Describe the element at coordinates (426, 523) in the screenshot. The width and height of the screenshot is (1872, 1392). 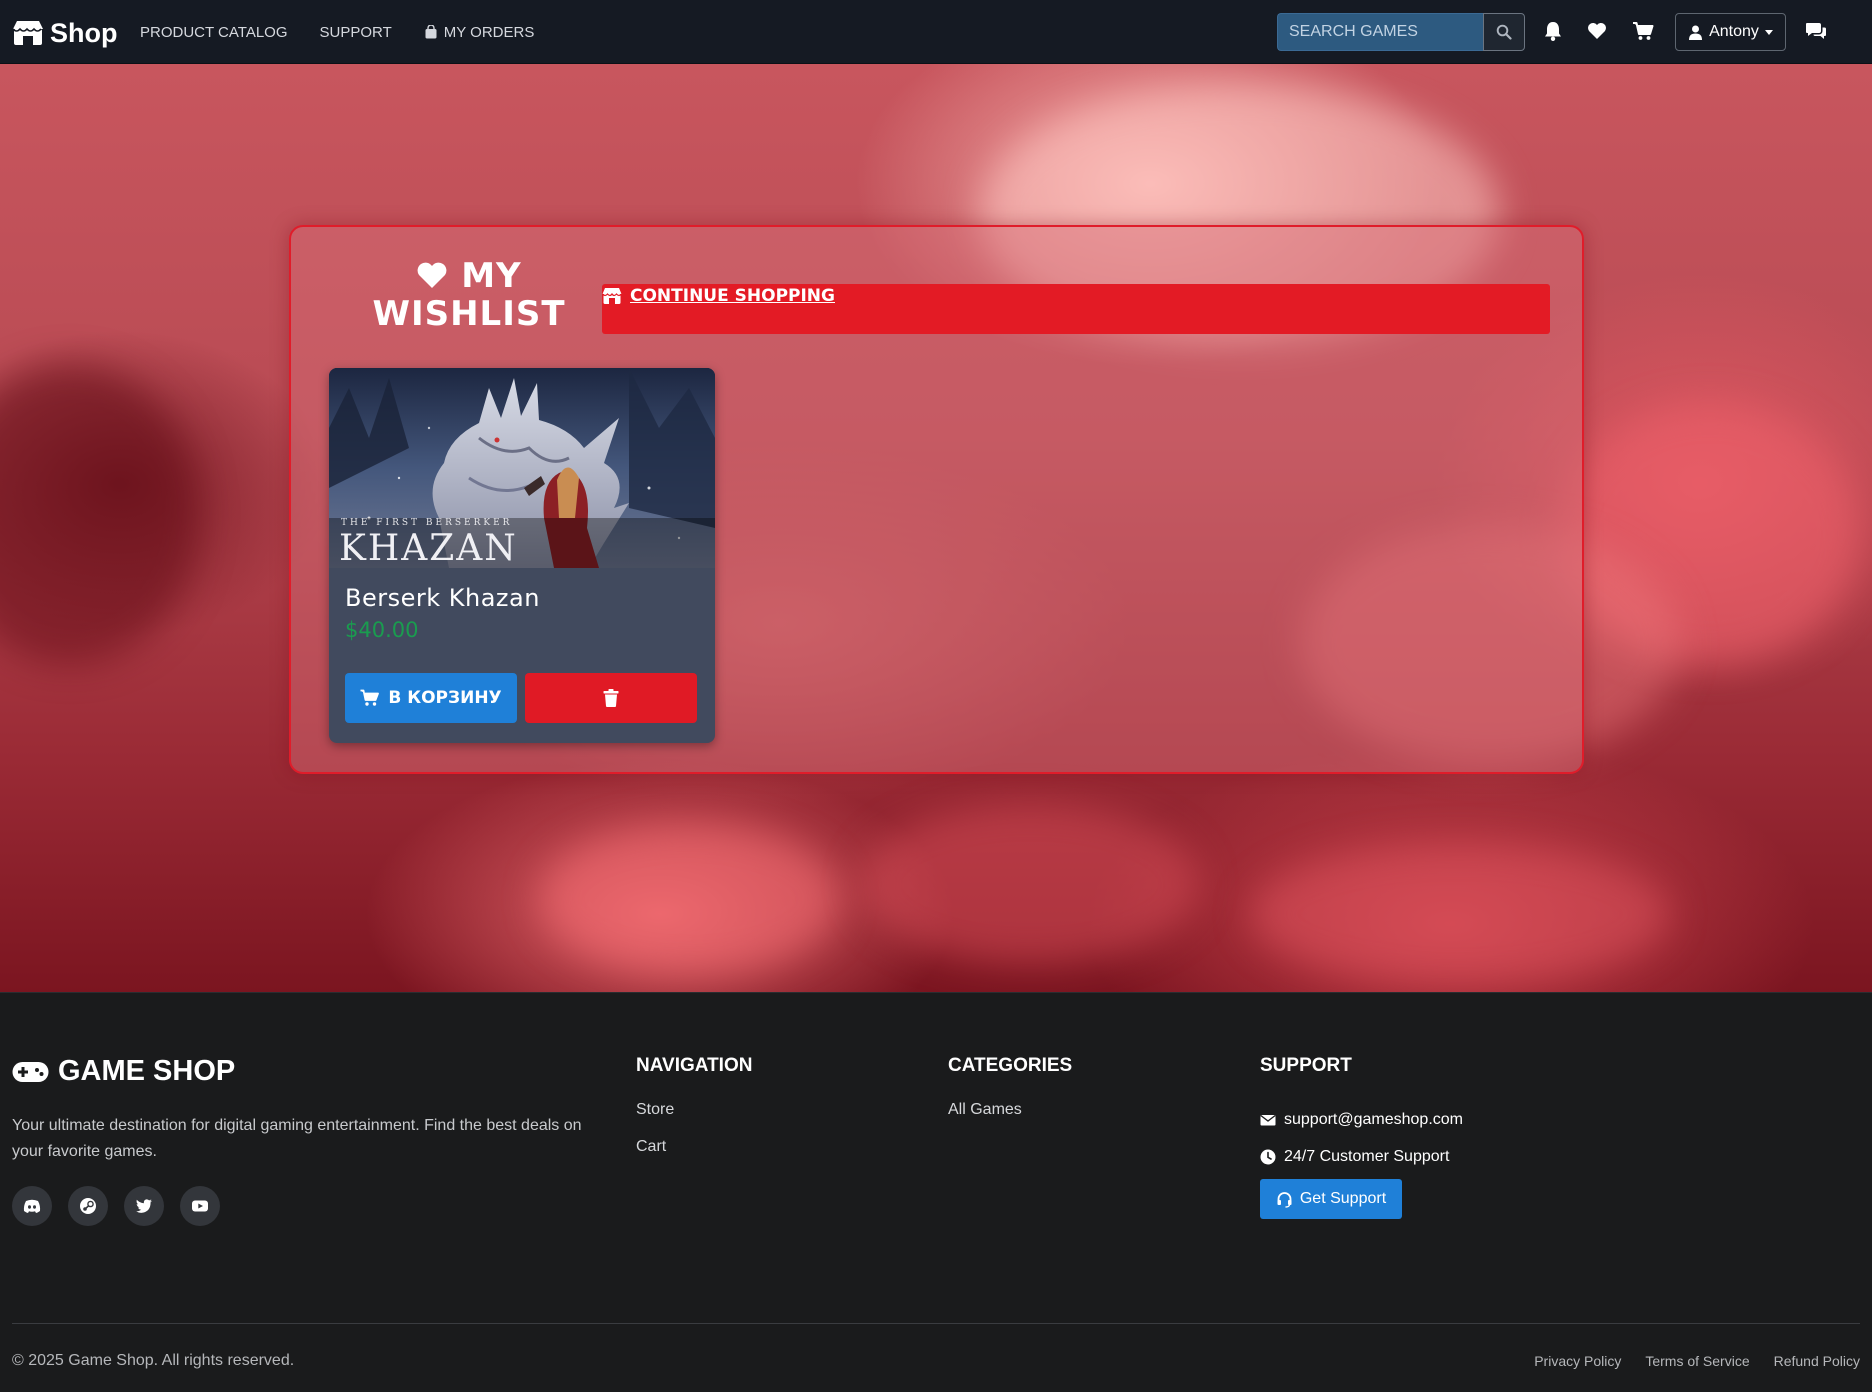
I see `cover-subtitle-text: THE FIRST BERSERKER` at that location.